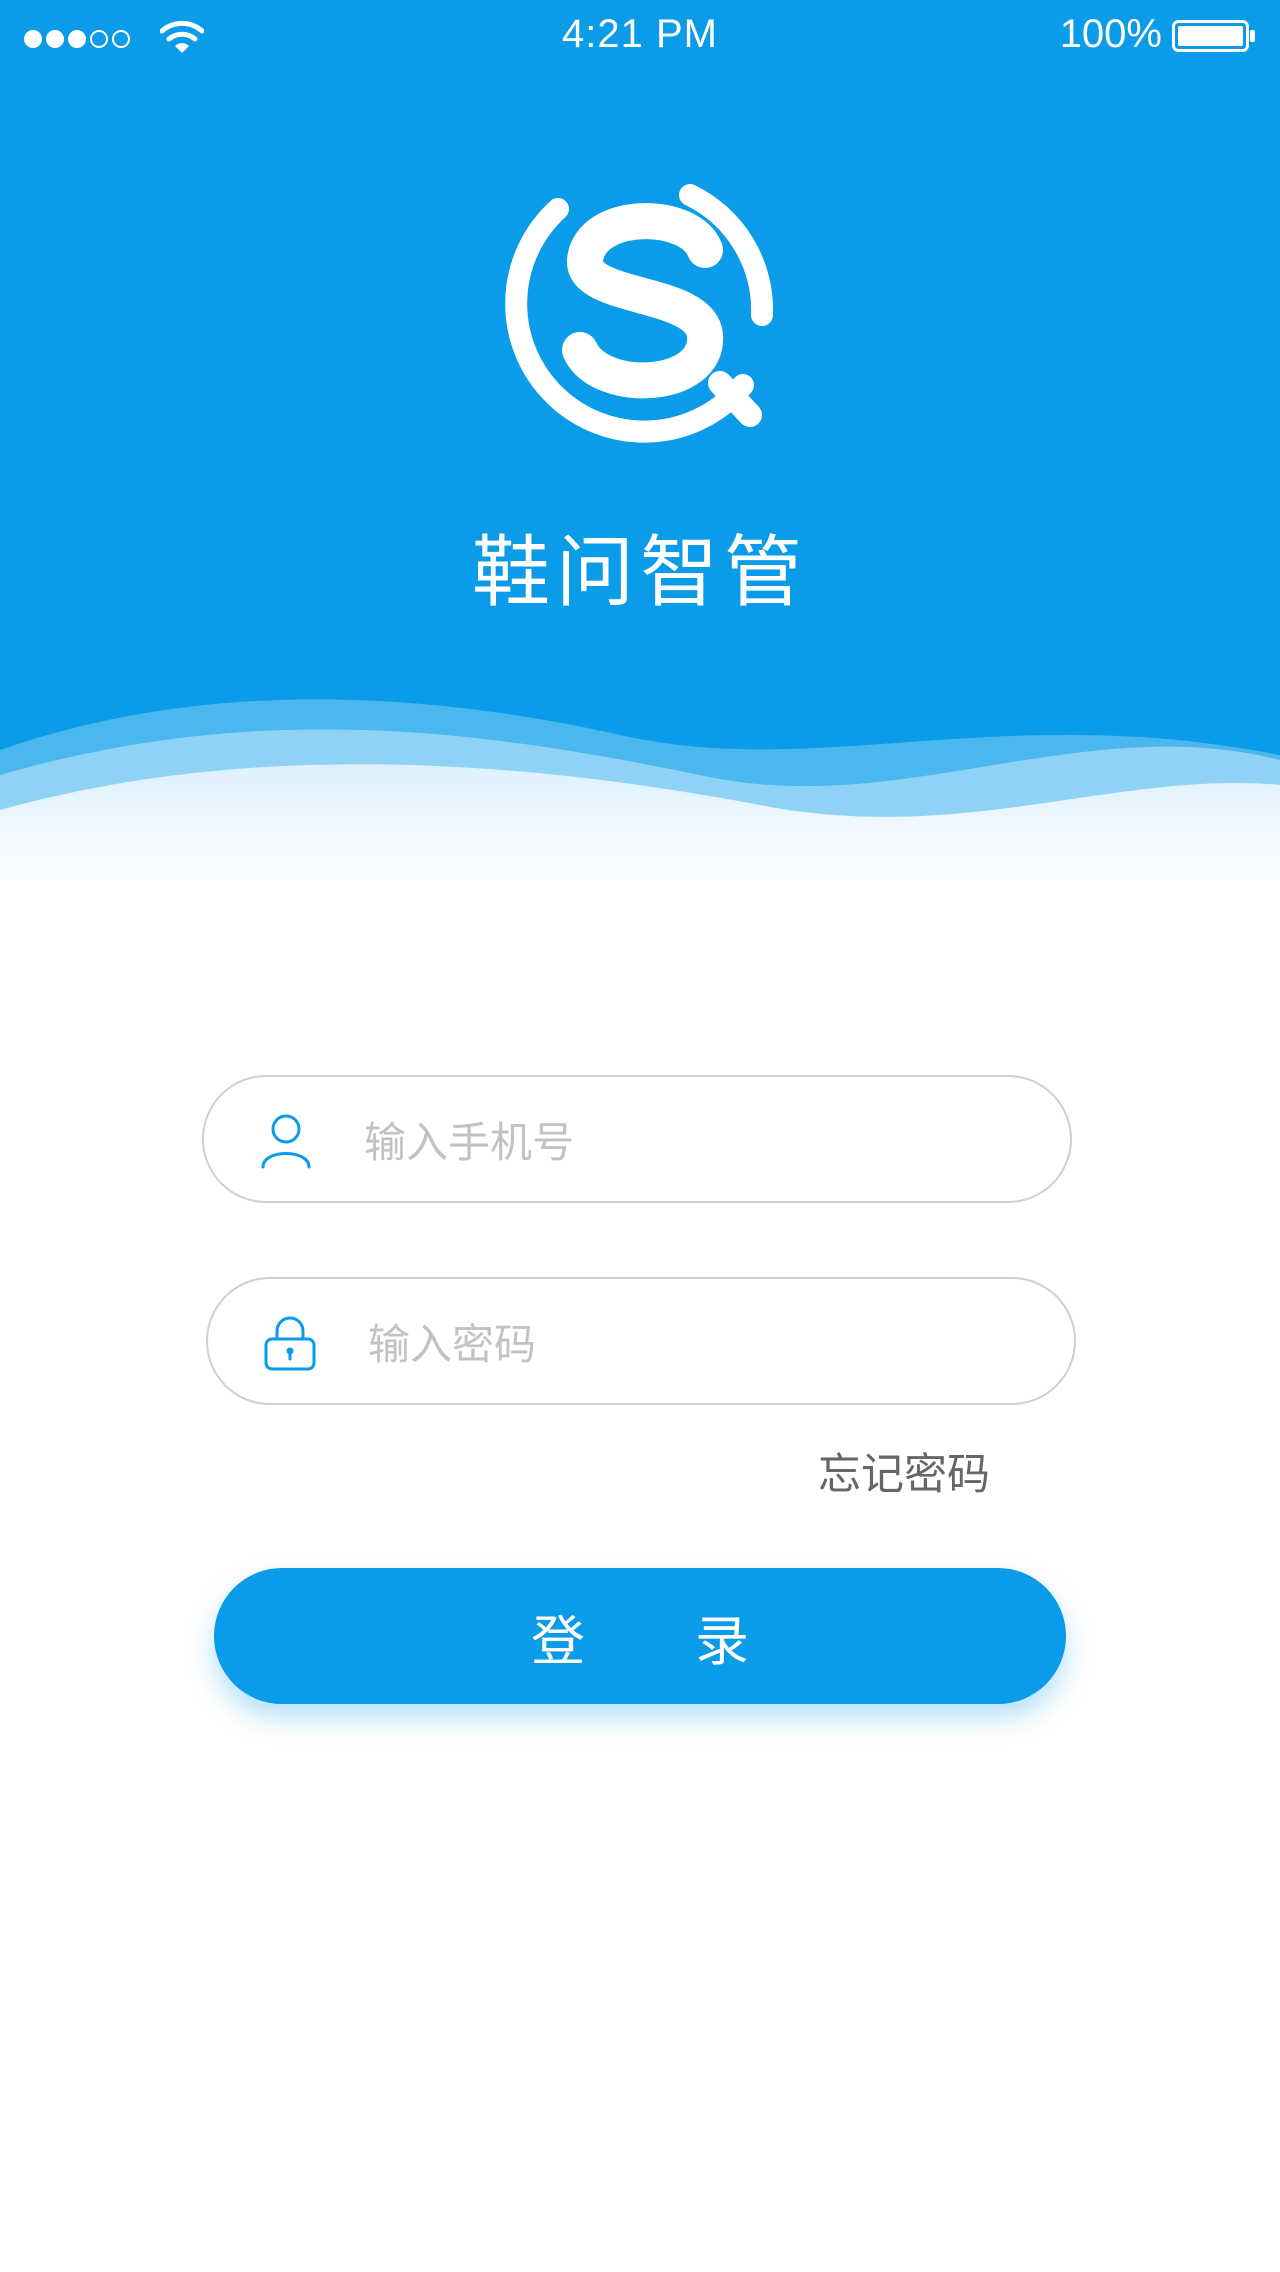 The height and width of the screenshot is (2272, 1280). What do you see at coordinates (684, 1142) in the screenshot?
I see `phone-input` at bounding box center [684, 1142].